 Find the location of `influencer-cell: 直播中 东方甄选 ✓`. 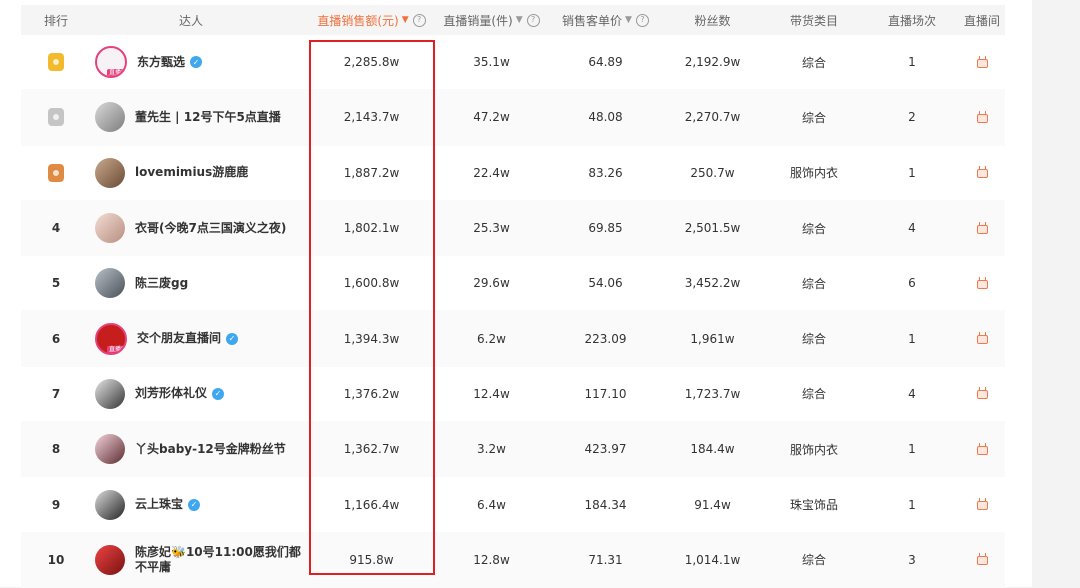

influencer-cell: 直播中 东方甄选 ✓ is located at coordinates (200, 62).